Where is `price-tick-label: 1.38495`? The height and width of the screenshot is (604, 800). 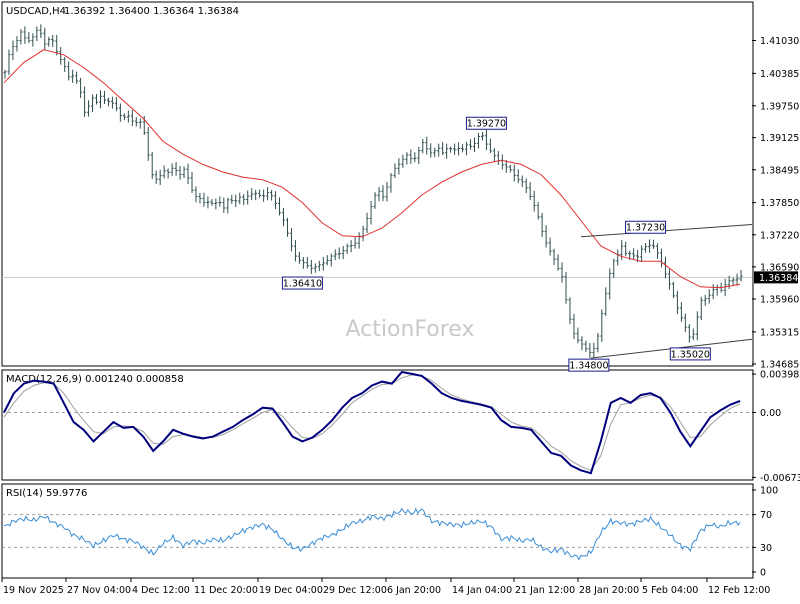 price-tick-label: 1.38495 is located at coordinates (779, 170).